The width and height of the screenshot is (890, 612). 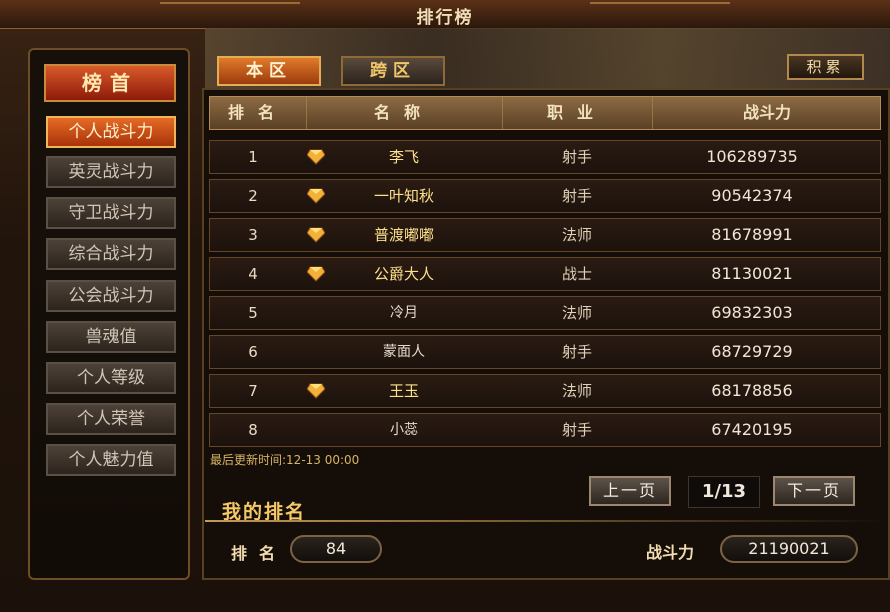 I want to click on table-row: 8 小蕊 射手 67420195, so click(x=545, y=430).